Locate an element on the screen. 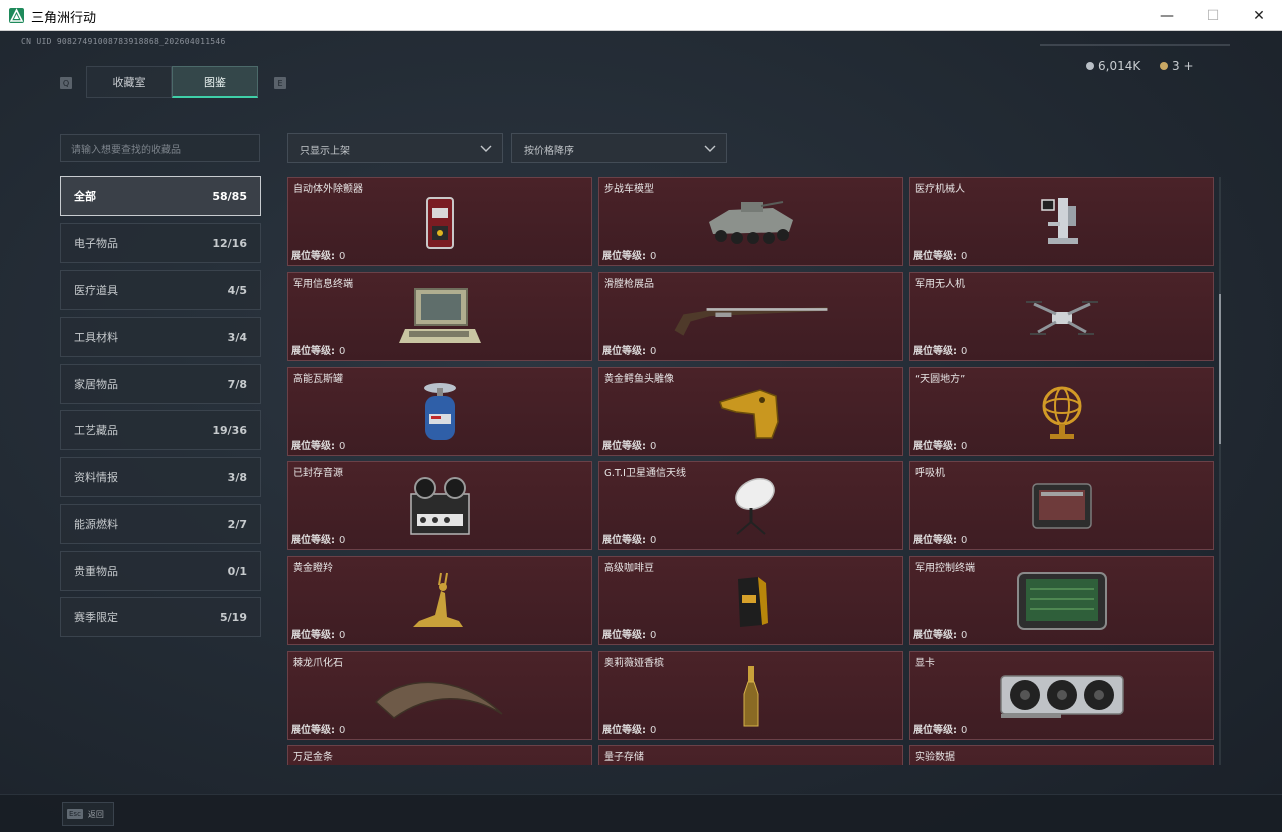 The height and width of the screenshot is (832, 1282). item-card: 步战车模型 展位等级: 0 is located at coordinates (750, 221).